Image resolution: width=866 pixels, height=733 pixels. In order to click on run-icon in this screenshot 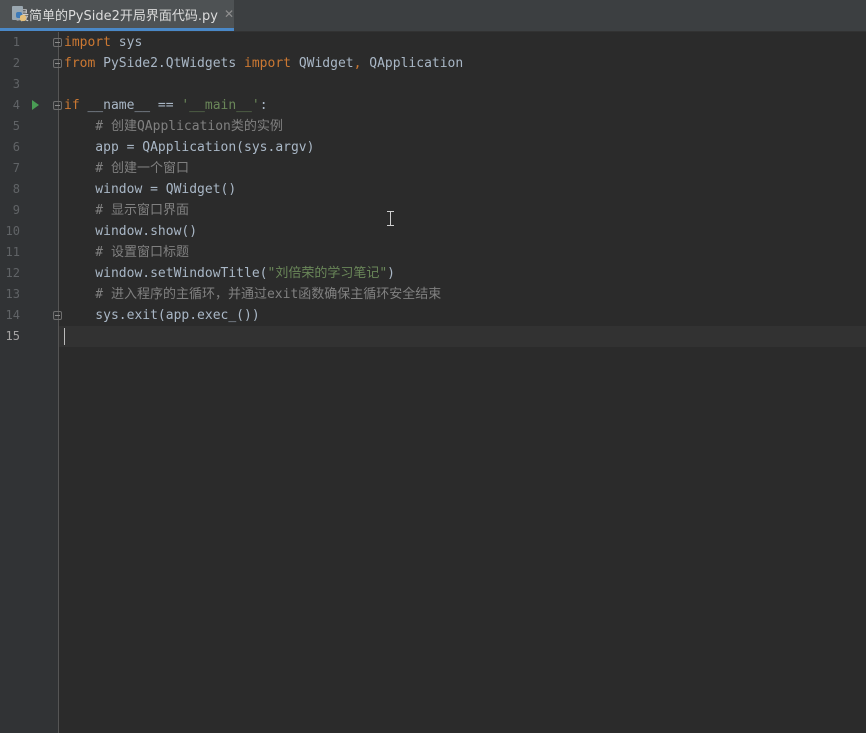, I will do `click(35, 105)`.